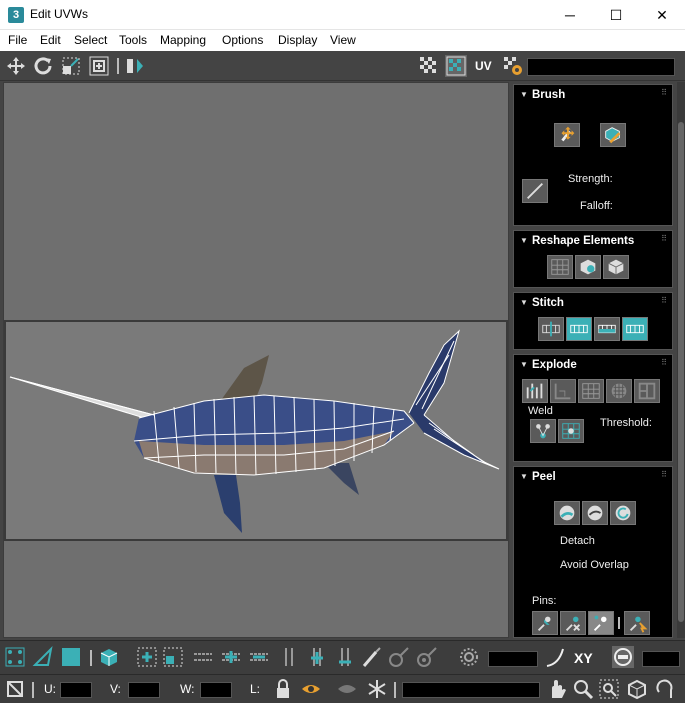  What do you see at coordinates (601, 67) in the screenshot?
I see `uv-map-dropdown` at bounding box center [601, 67].